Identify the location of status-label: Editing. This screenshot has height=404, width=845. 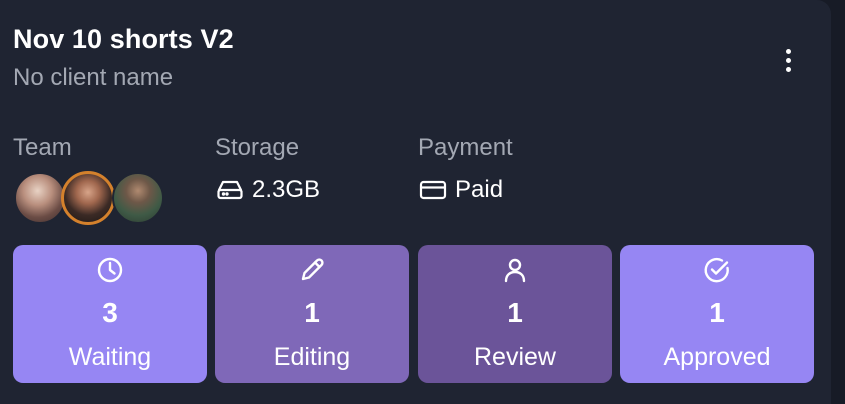
(312, 357).